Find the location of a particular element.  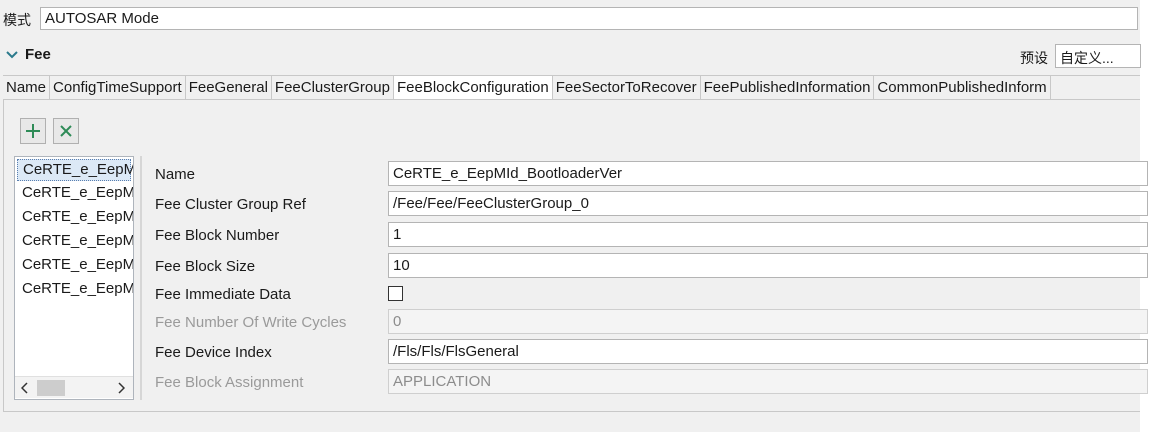

device-index-label: Fee Device Index is located at coordinates (213, 352).